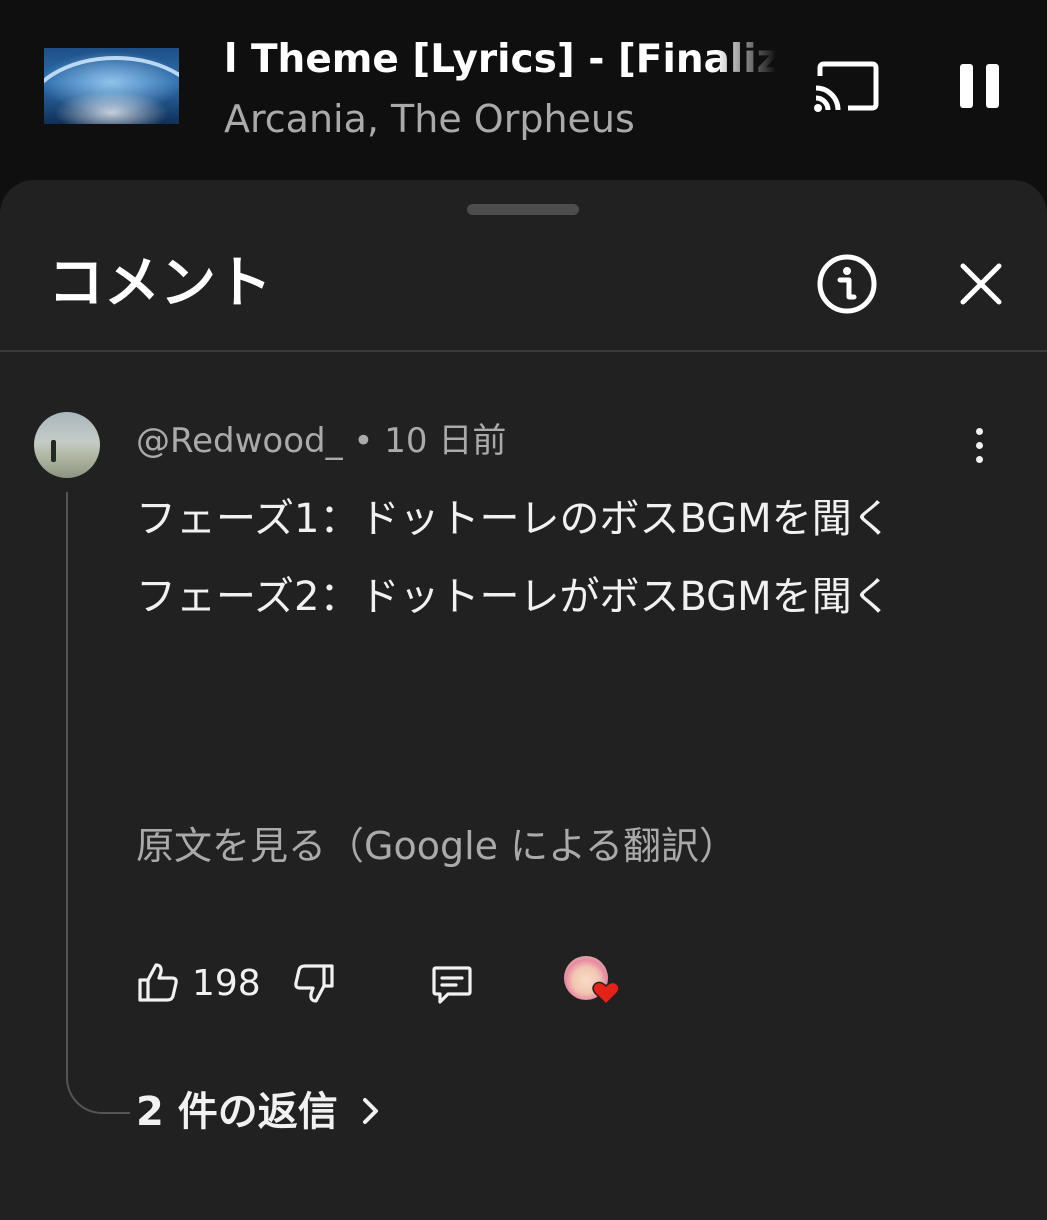 The width and height of the screenshot is (1047, 1220). Describe the element at coordinates (523, 209) in the screenshot. I see `drag-handle` at that location.